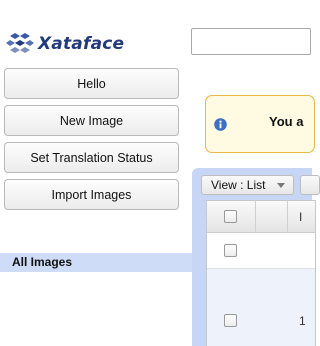 The width and height of the screenshot is (320, 346). I want to click on new-image-button: New Image, so click(91, 120).